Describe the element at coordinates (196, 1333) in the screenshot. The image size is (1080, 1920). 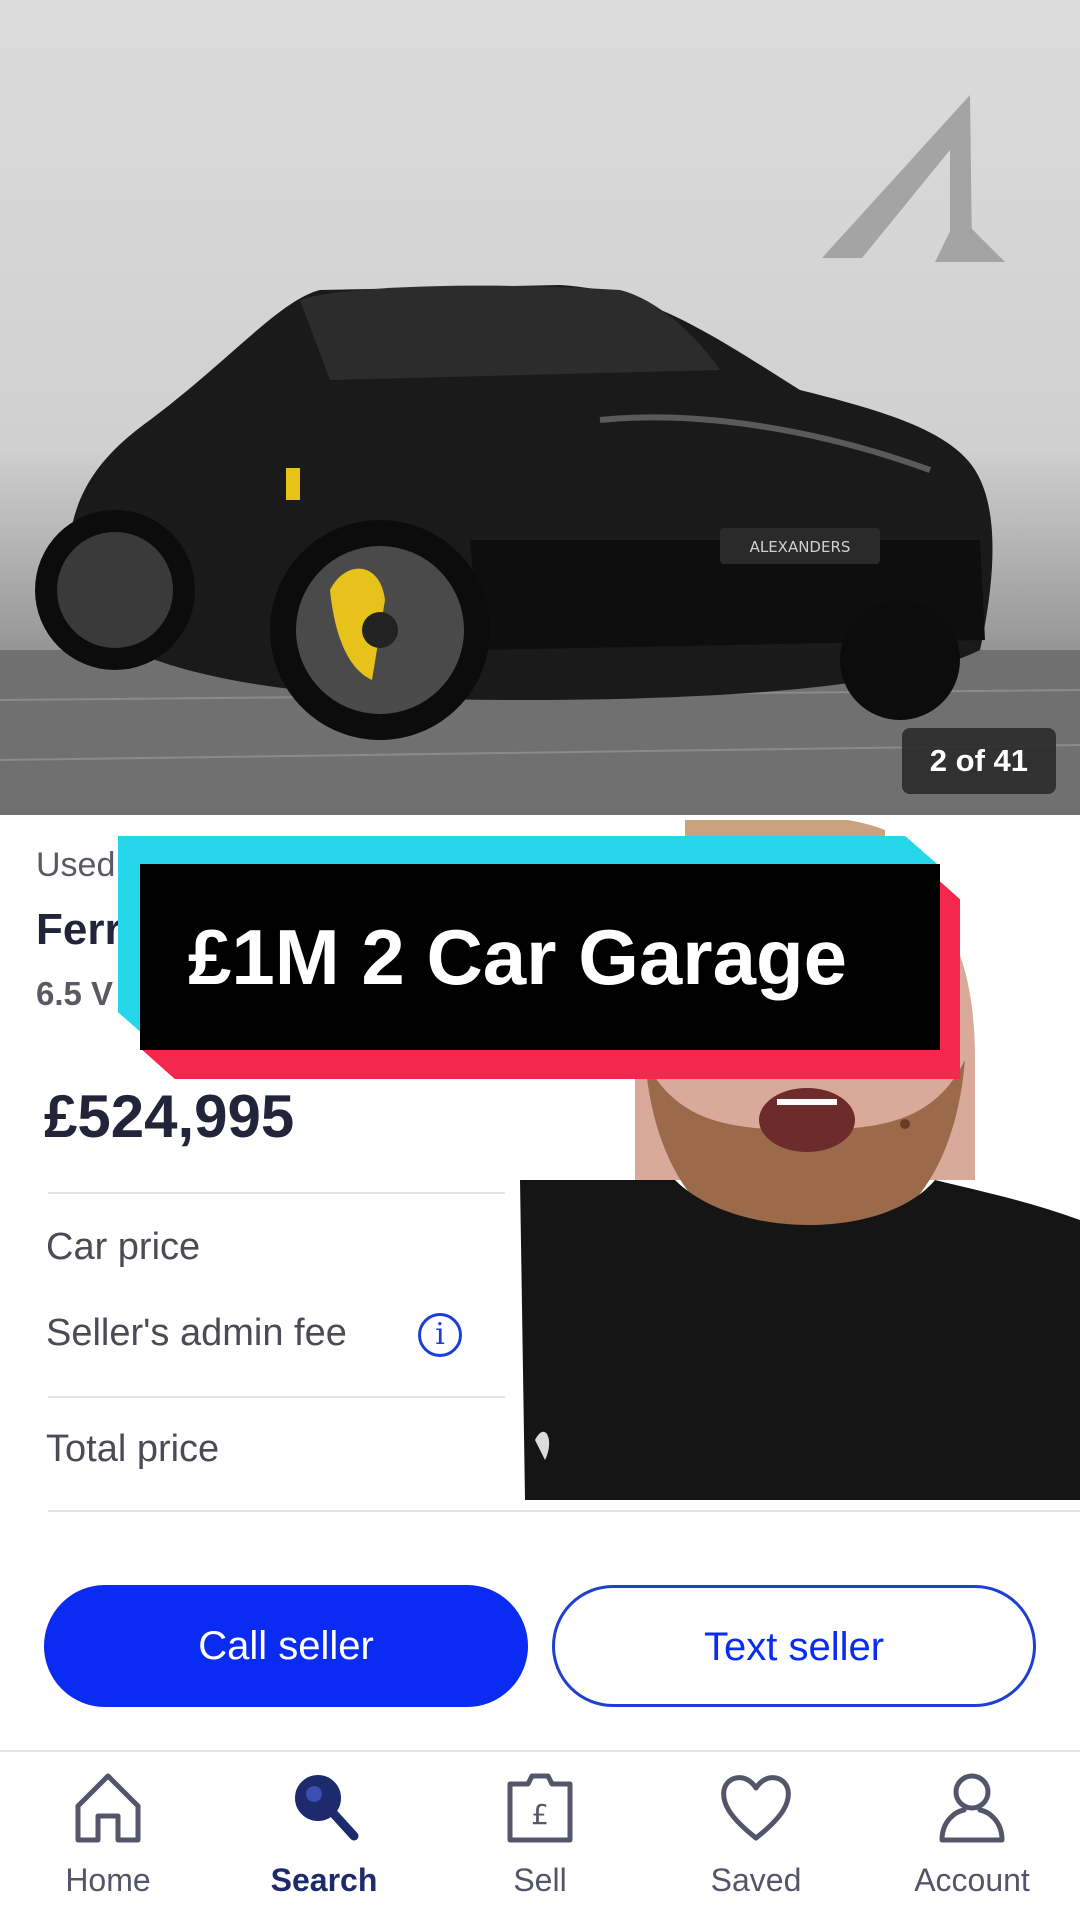
I see `admin-fee-label: Seller's admin fee` at that location.